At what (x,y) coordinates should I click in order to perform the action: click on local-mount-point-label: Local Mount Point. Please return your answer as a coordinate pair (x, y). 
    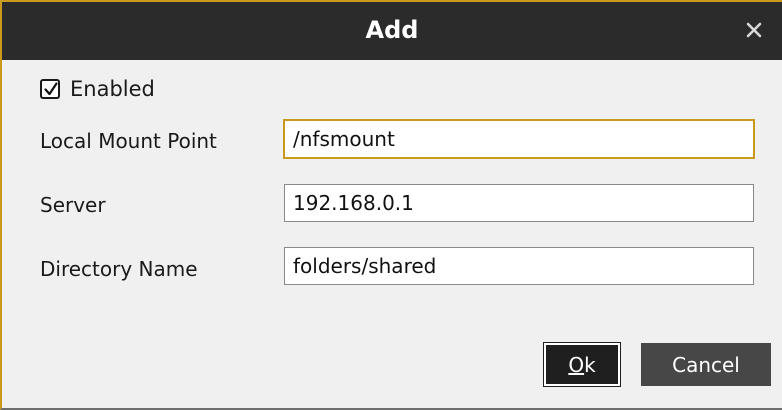
    Looking at the image, I should click on (128, 141).